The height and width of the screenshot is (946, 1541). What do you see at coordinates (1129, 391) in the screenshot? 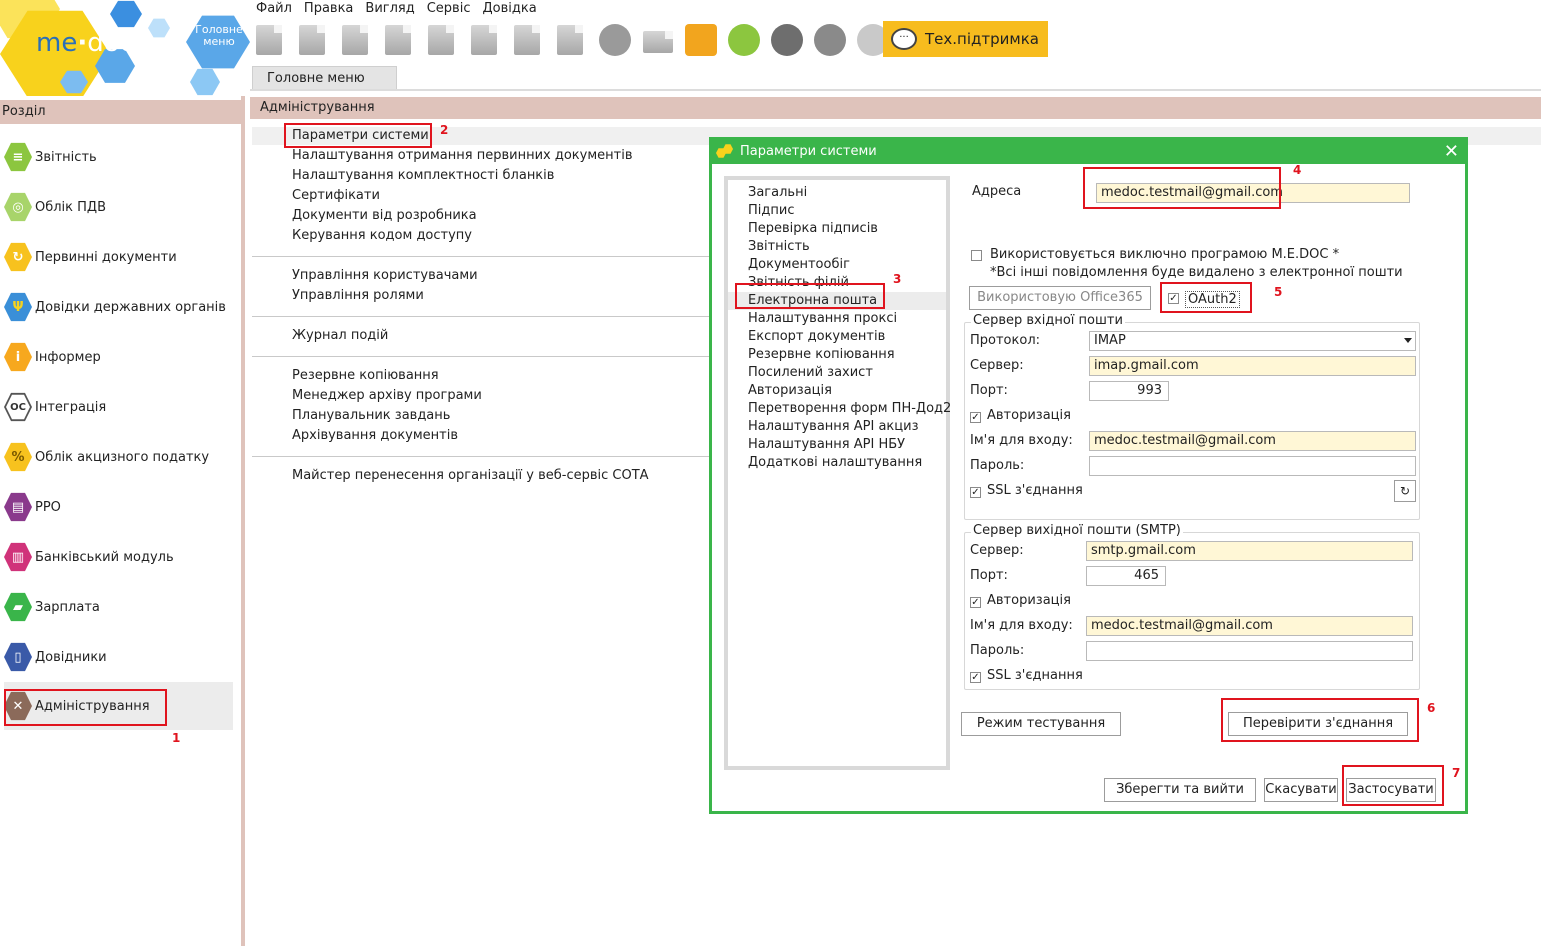
I see `incoming-port-input: 993` at bounding box center [1129, 391].